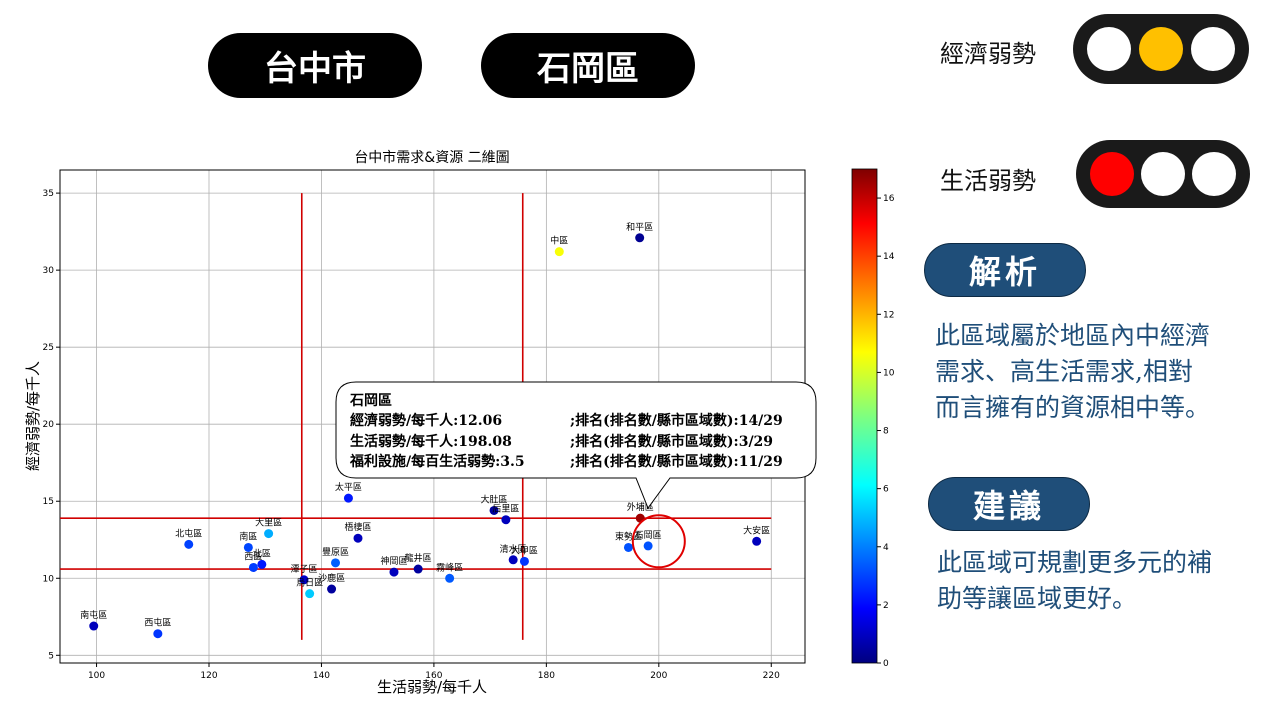 This screenshot has width=1280, height=720. Describe the element at coordinates (48, 194) in the screenshot. I see `y-tick-label: 35` at that location.